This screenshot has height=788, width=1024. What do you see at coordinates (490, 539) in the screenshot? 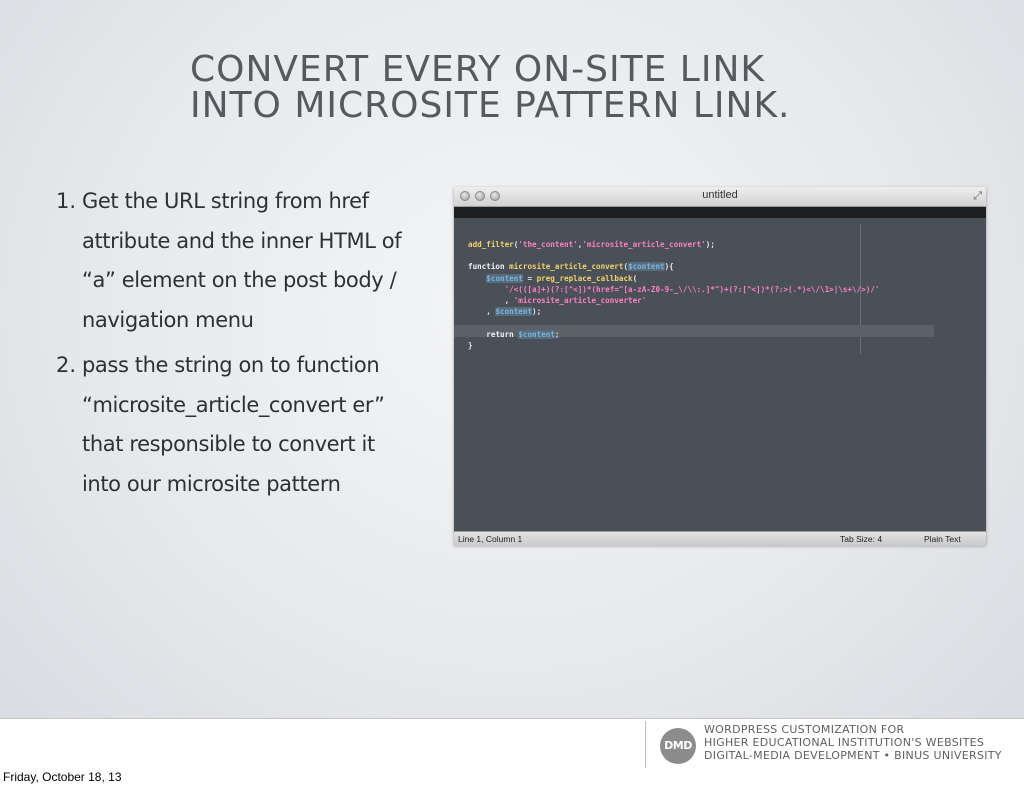
I see `cursor-position: Line 1, Column 1` at bounding box center [490, 539].